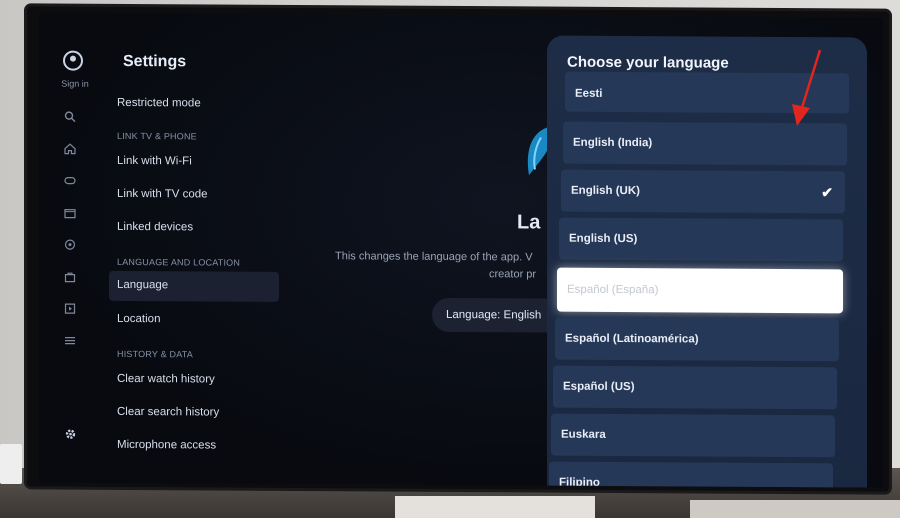 The image size is (900, 518). What do you see at coordinates (138, 319) in the screenshot?
I see `menu-item-location: Location` at bounding box center [138, 319].